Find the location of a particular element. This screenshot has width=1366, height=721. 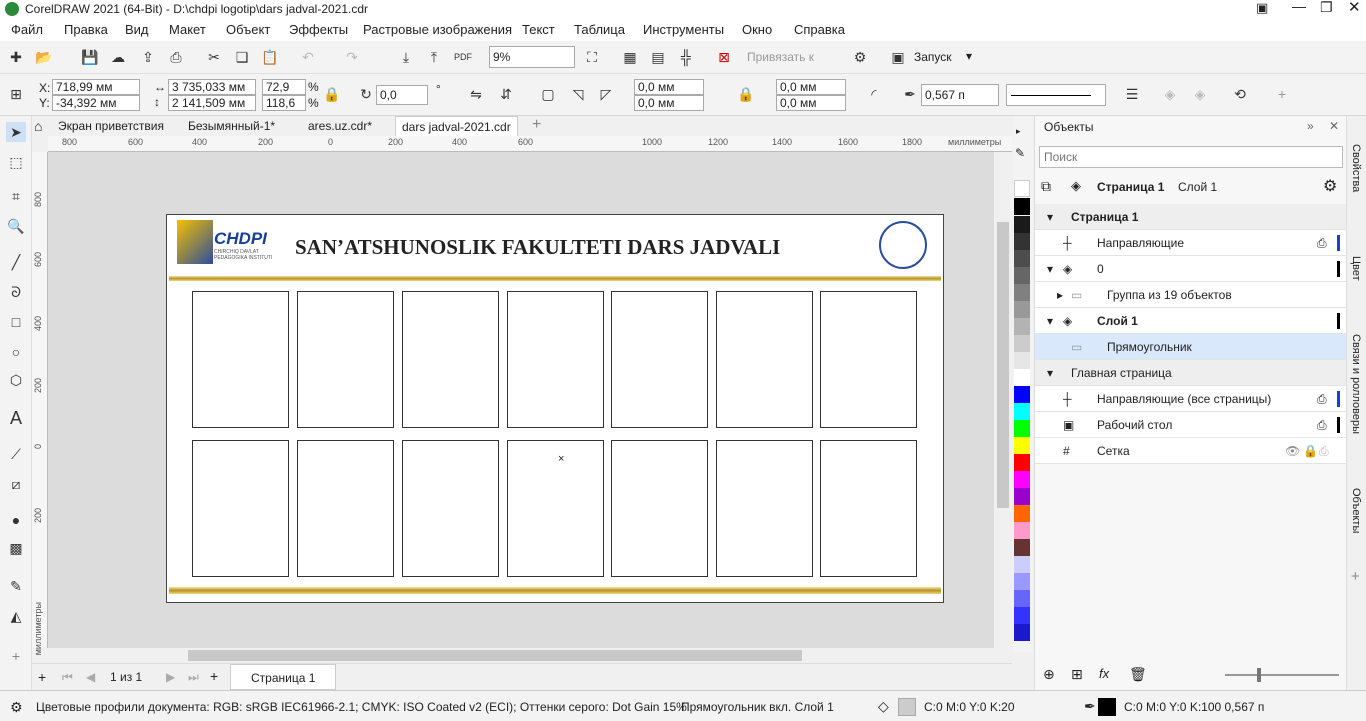

fill-swatch is located at coordinates (907, 707).